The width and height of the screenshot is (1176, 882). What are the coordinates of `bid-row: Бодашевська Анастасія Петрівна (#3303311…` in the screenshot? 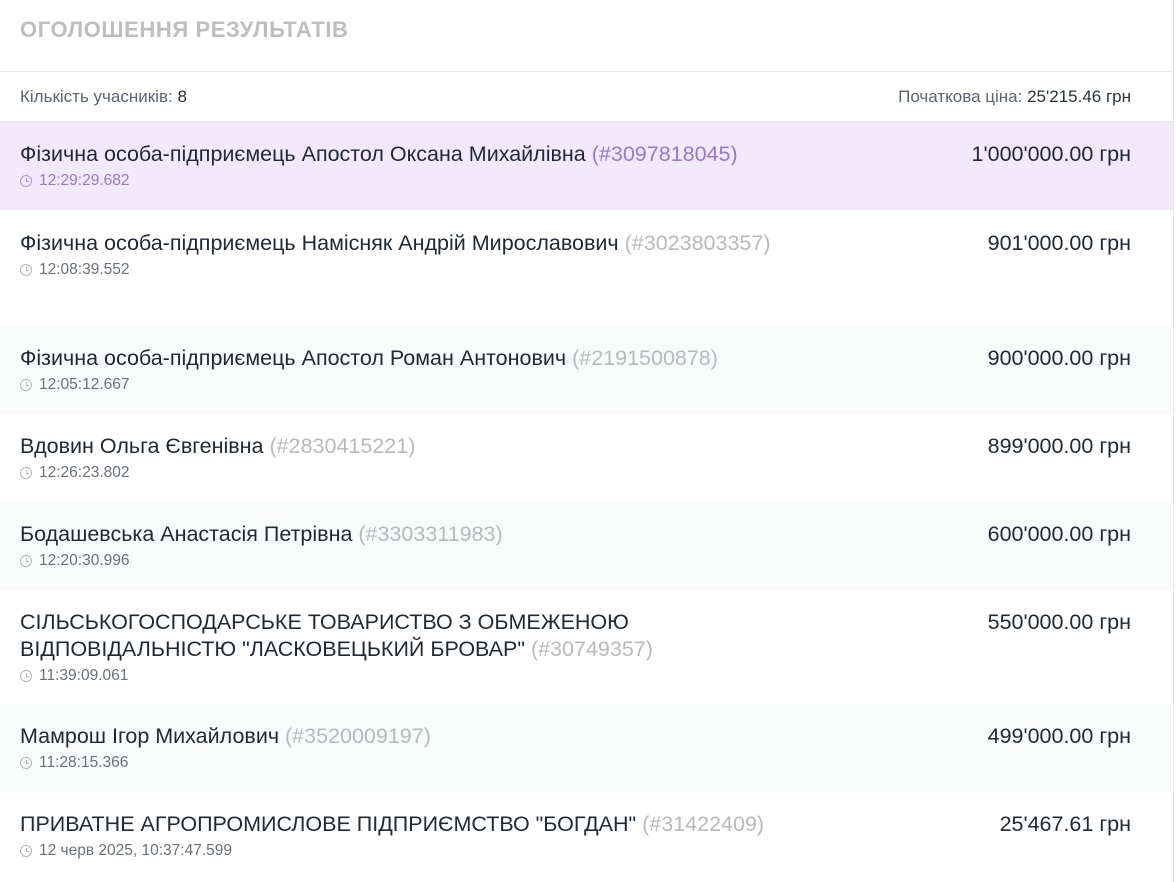 It's located at (586, 546).